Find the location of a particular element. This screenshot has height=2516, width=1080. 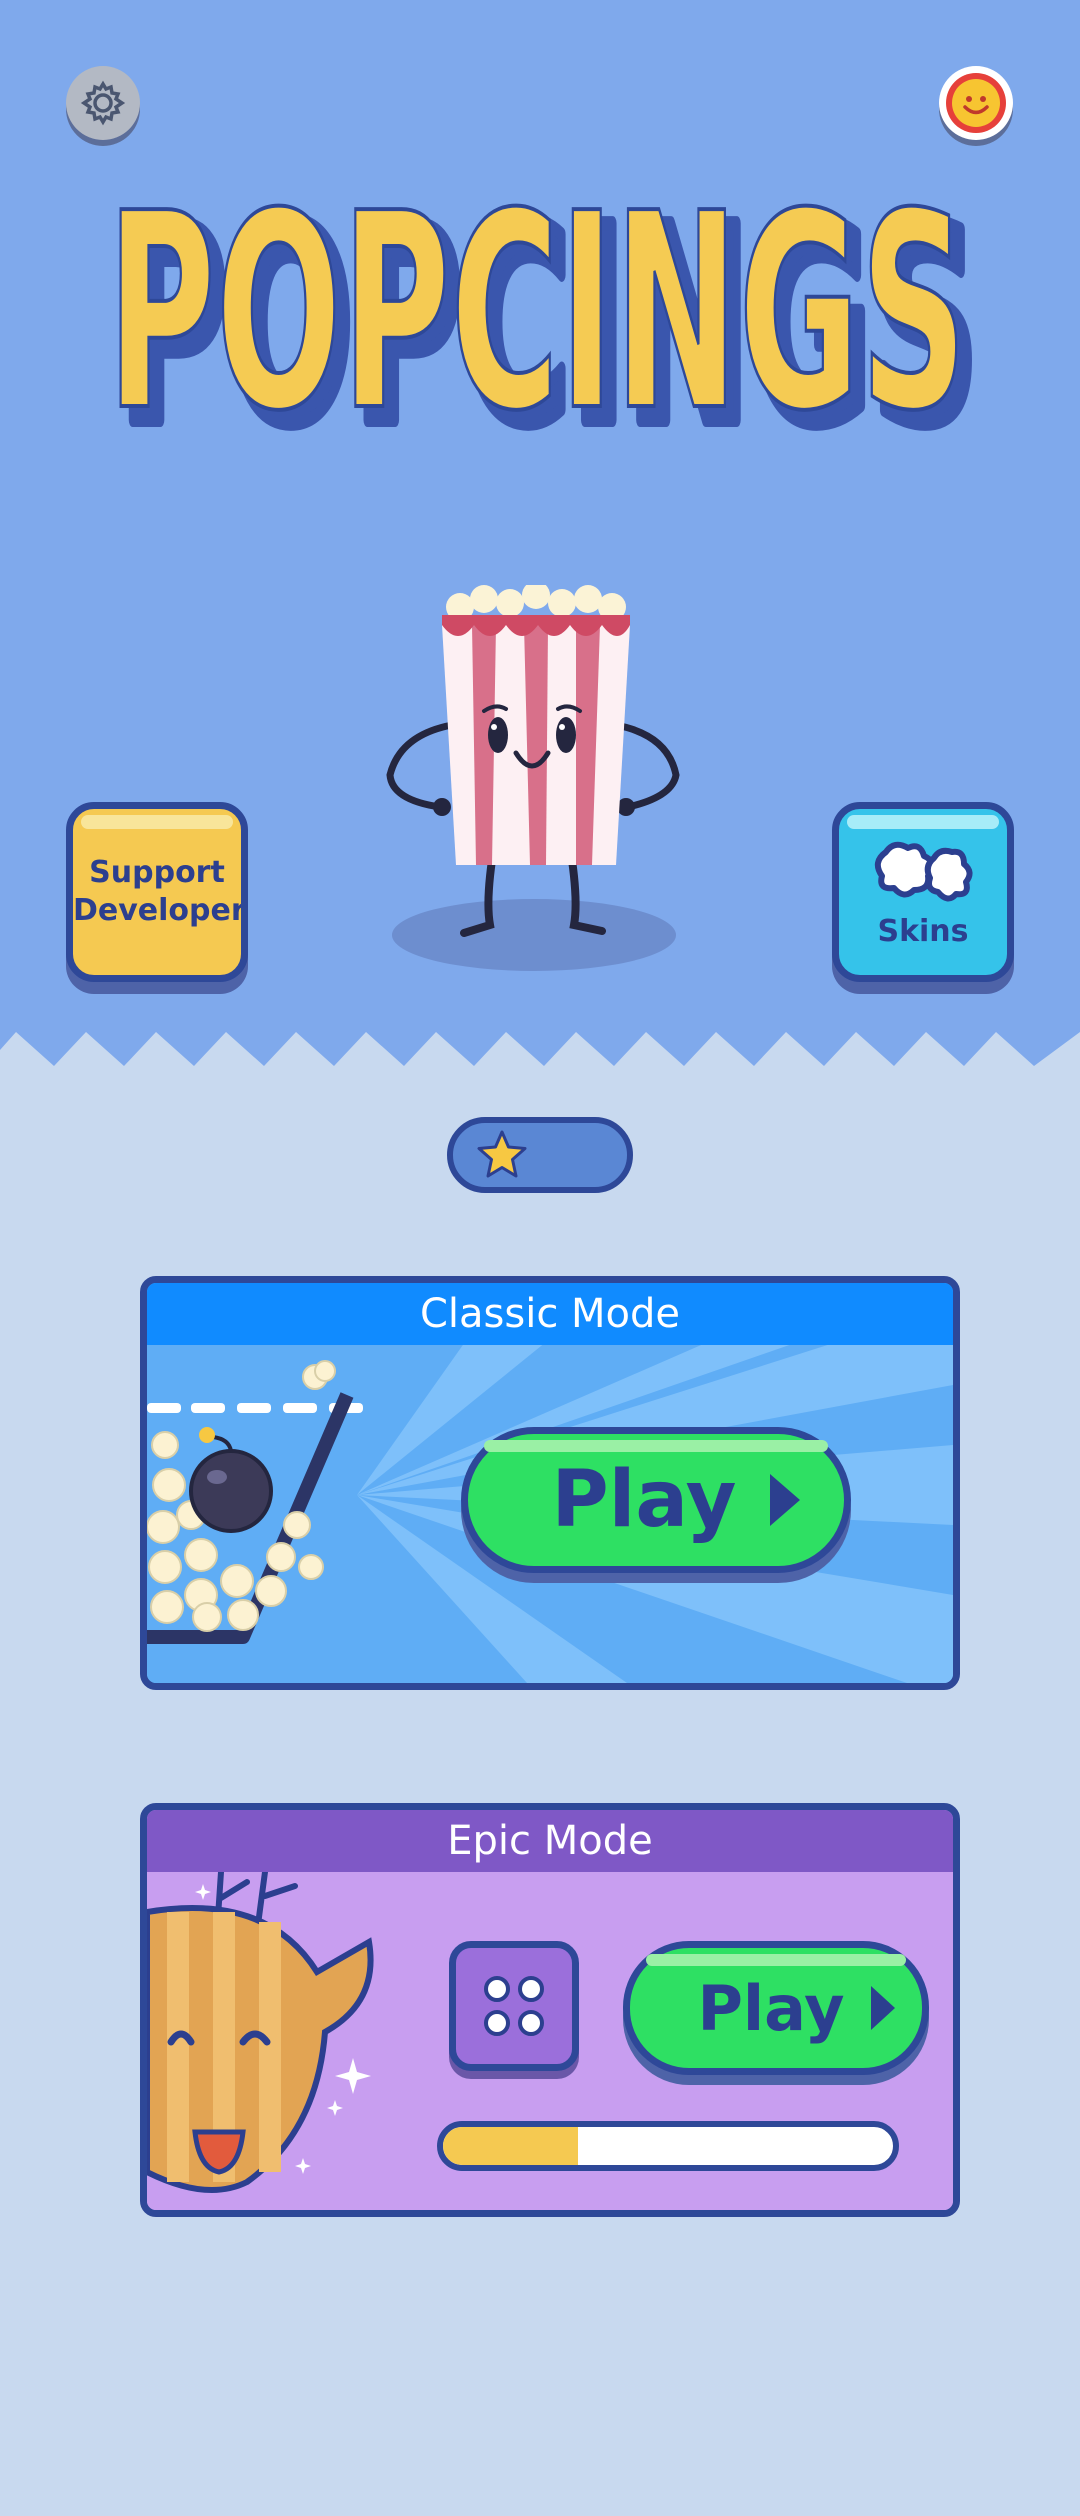

dice-icon is located at coordinates (514, 2006).